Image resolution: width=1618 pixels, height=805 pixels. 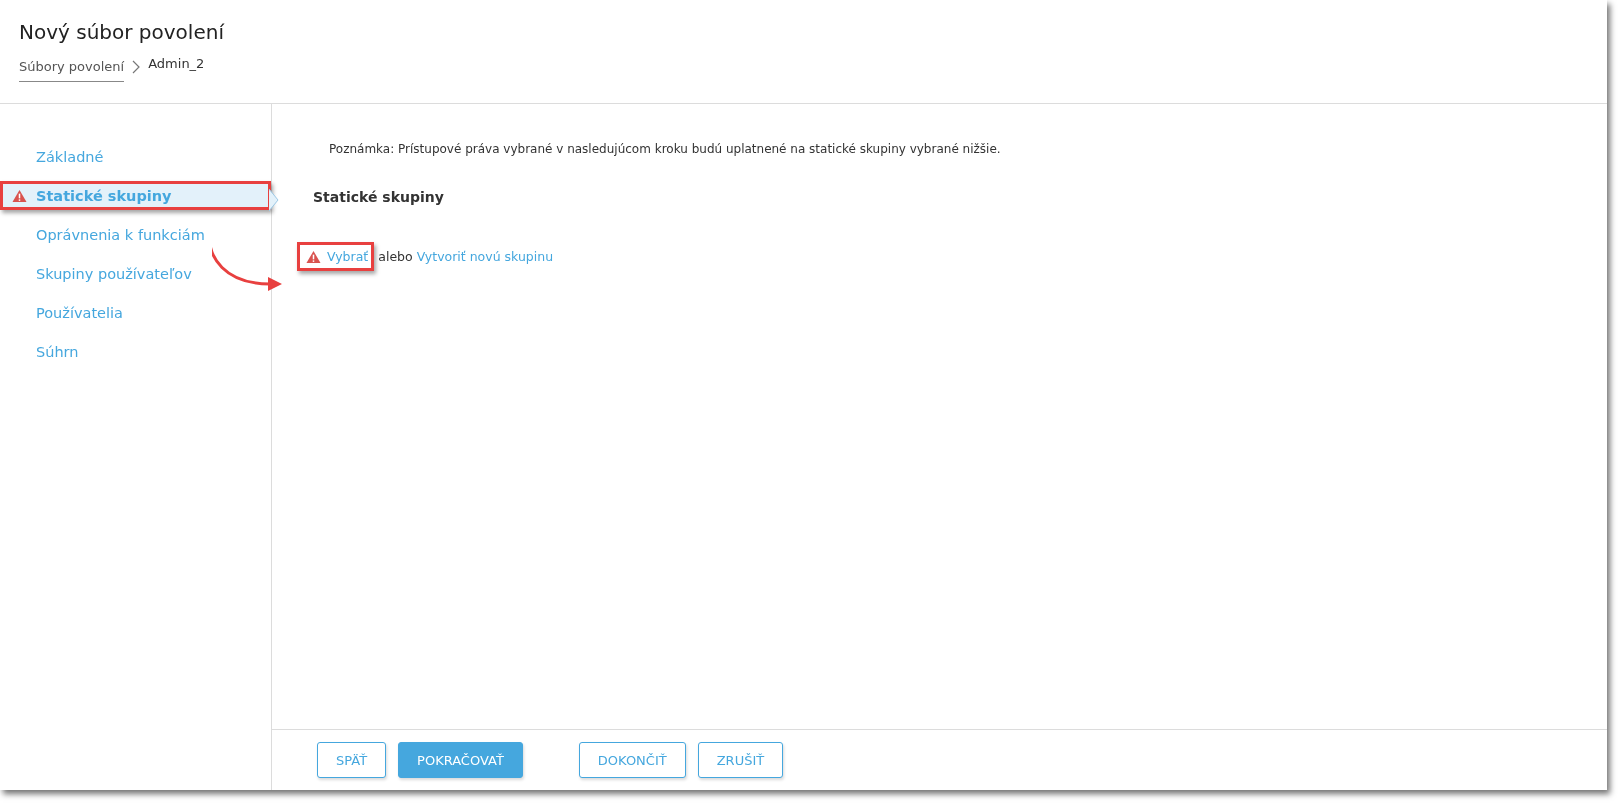 What do you see at coordinates (136, 67) in the screenshot?
I see `chevron-icon` at bounding box center [136, 67].